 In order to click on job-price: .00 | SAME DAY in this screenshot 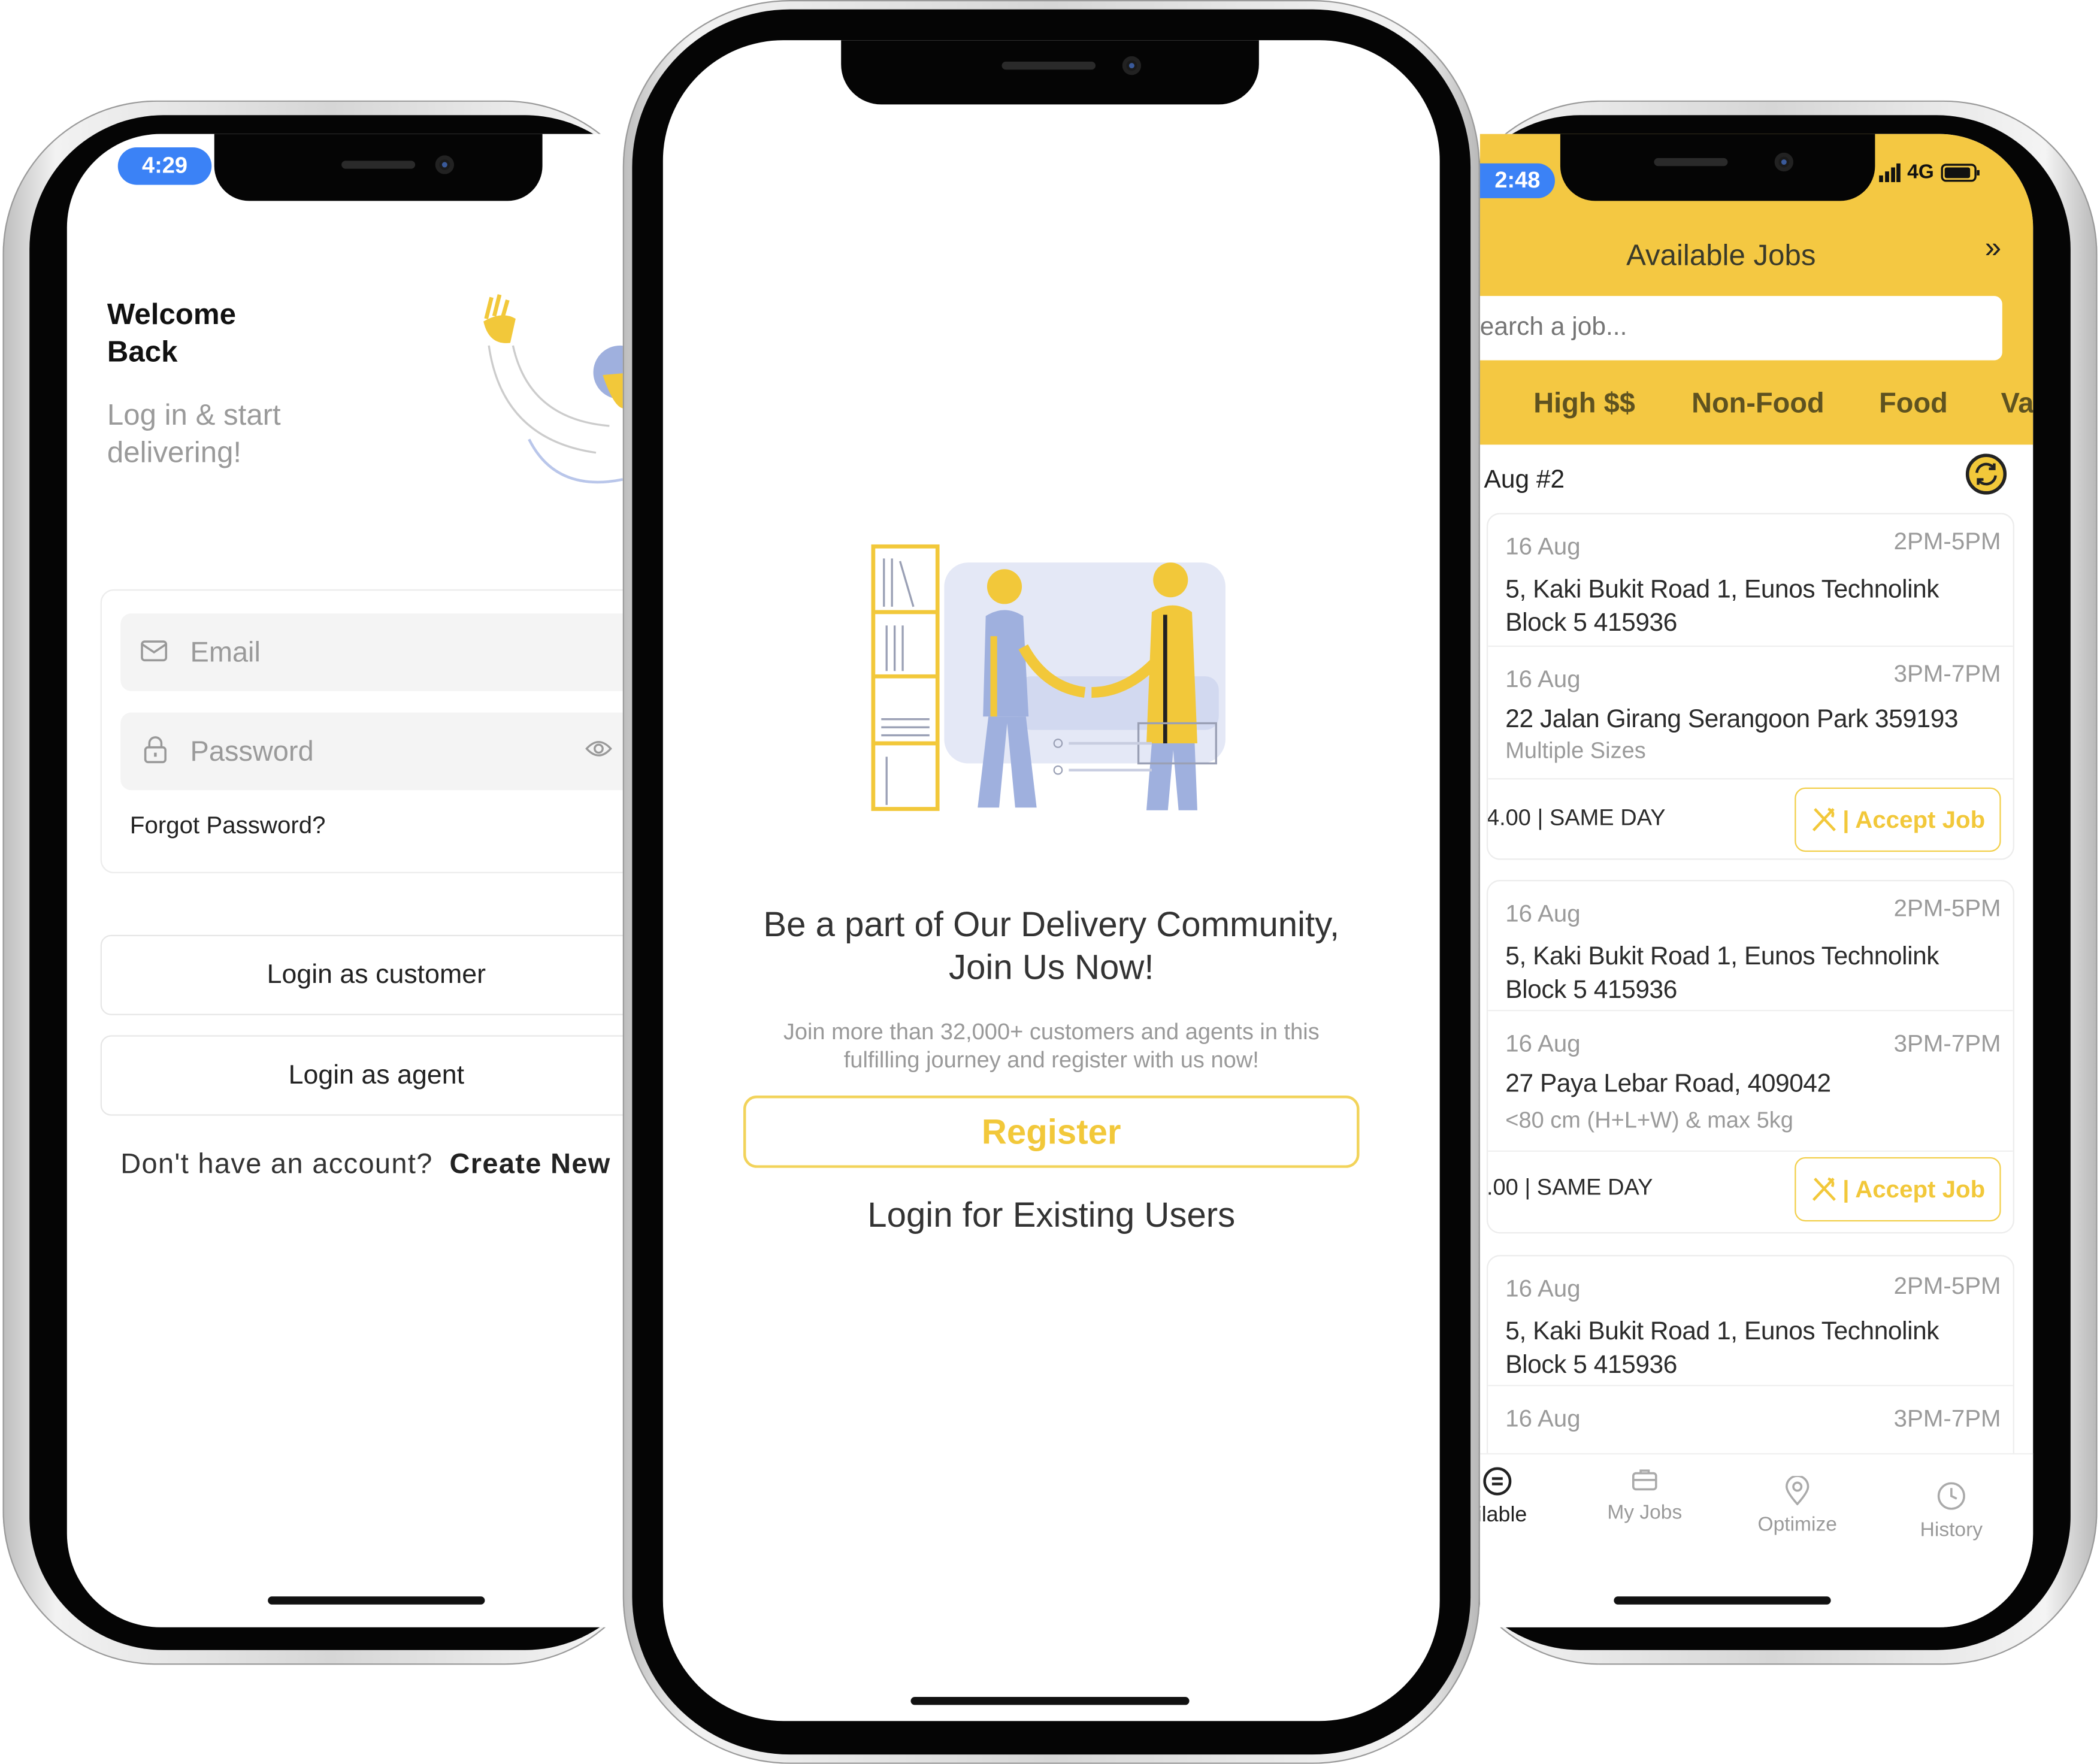, I will do `click(1570, 1187)`.